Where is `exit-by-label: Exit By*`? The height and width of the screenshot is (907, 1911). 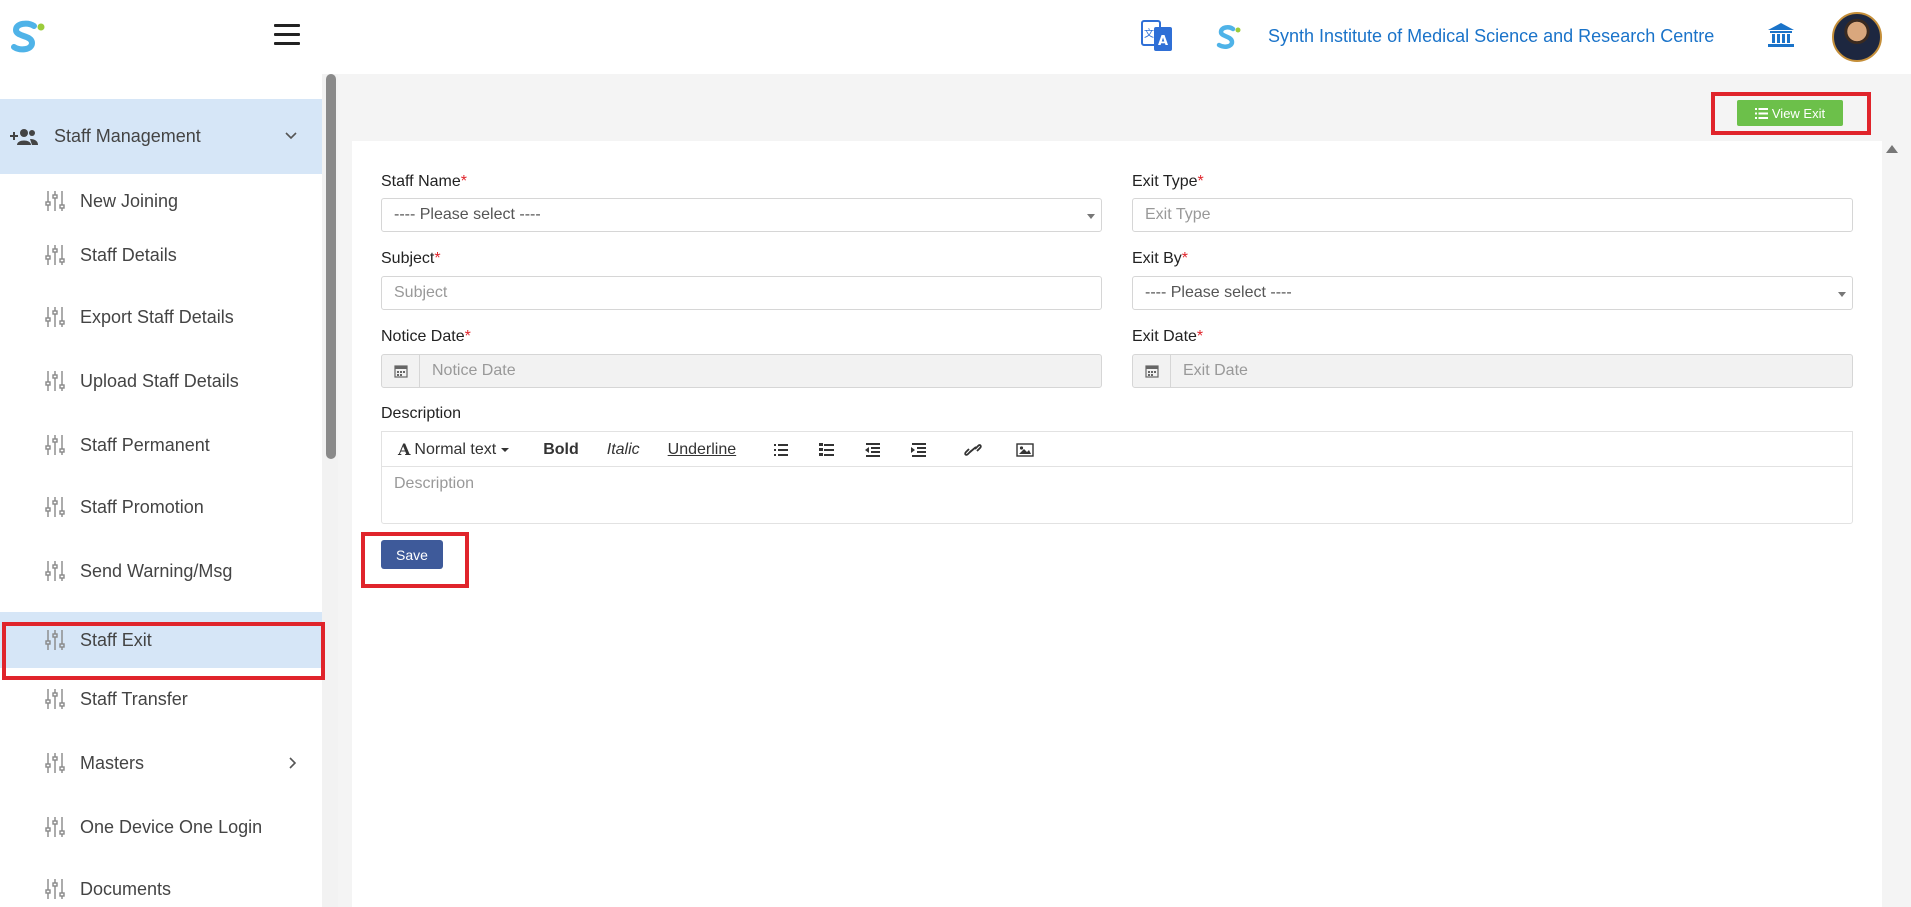
exit-by-label: Exit By* is located at coordinates (1160, 258).